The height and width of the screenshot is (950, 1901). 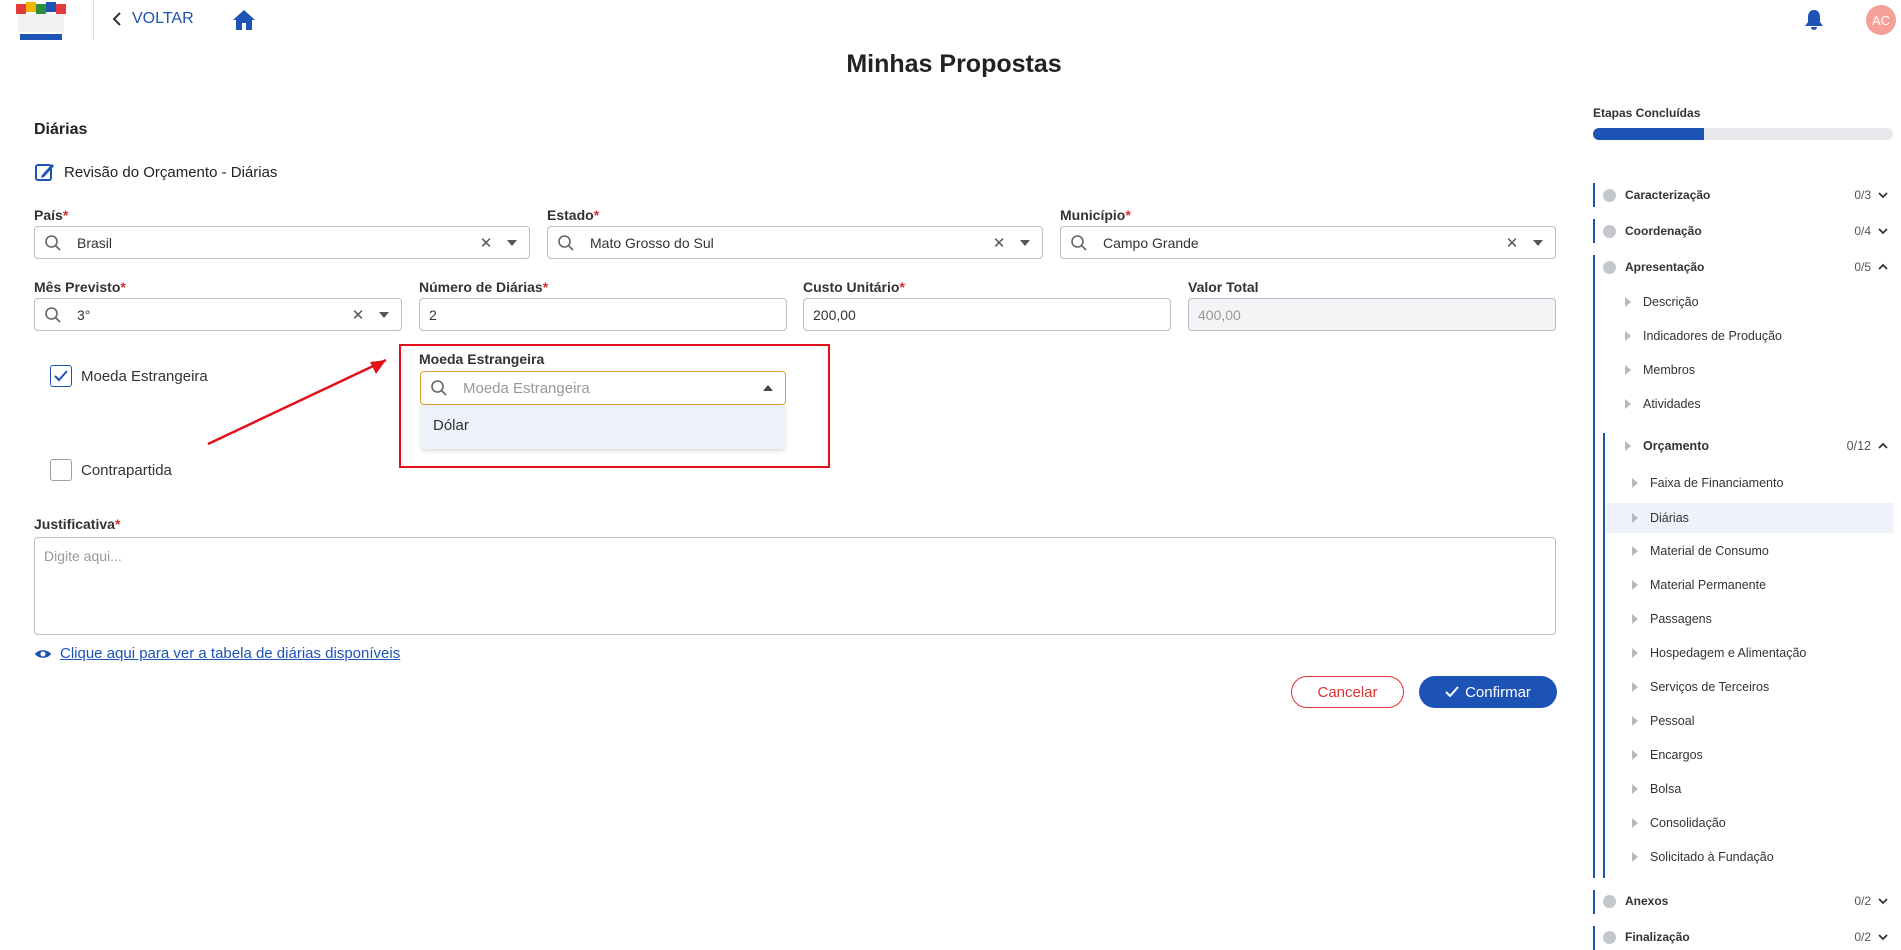 I want to click on sidebar-item-label: Coordenação, so click(x=1663, y=231).